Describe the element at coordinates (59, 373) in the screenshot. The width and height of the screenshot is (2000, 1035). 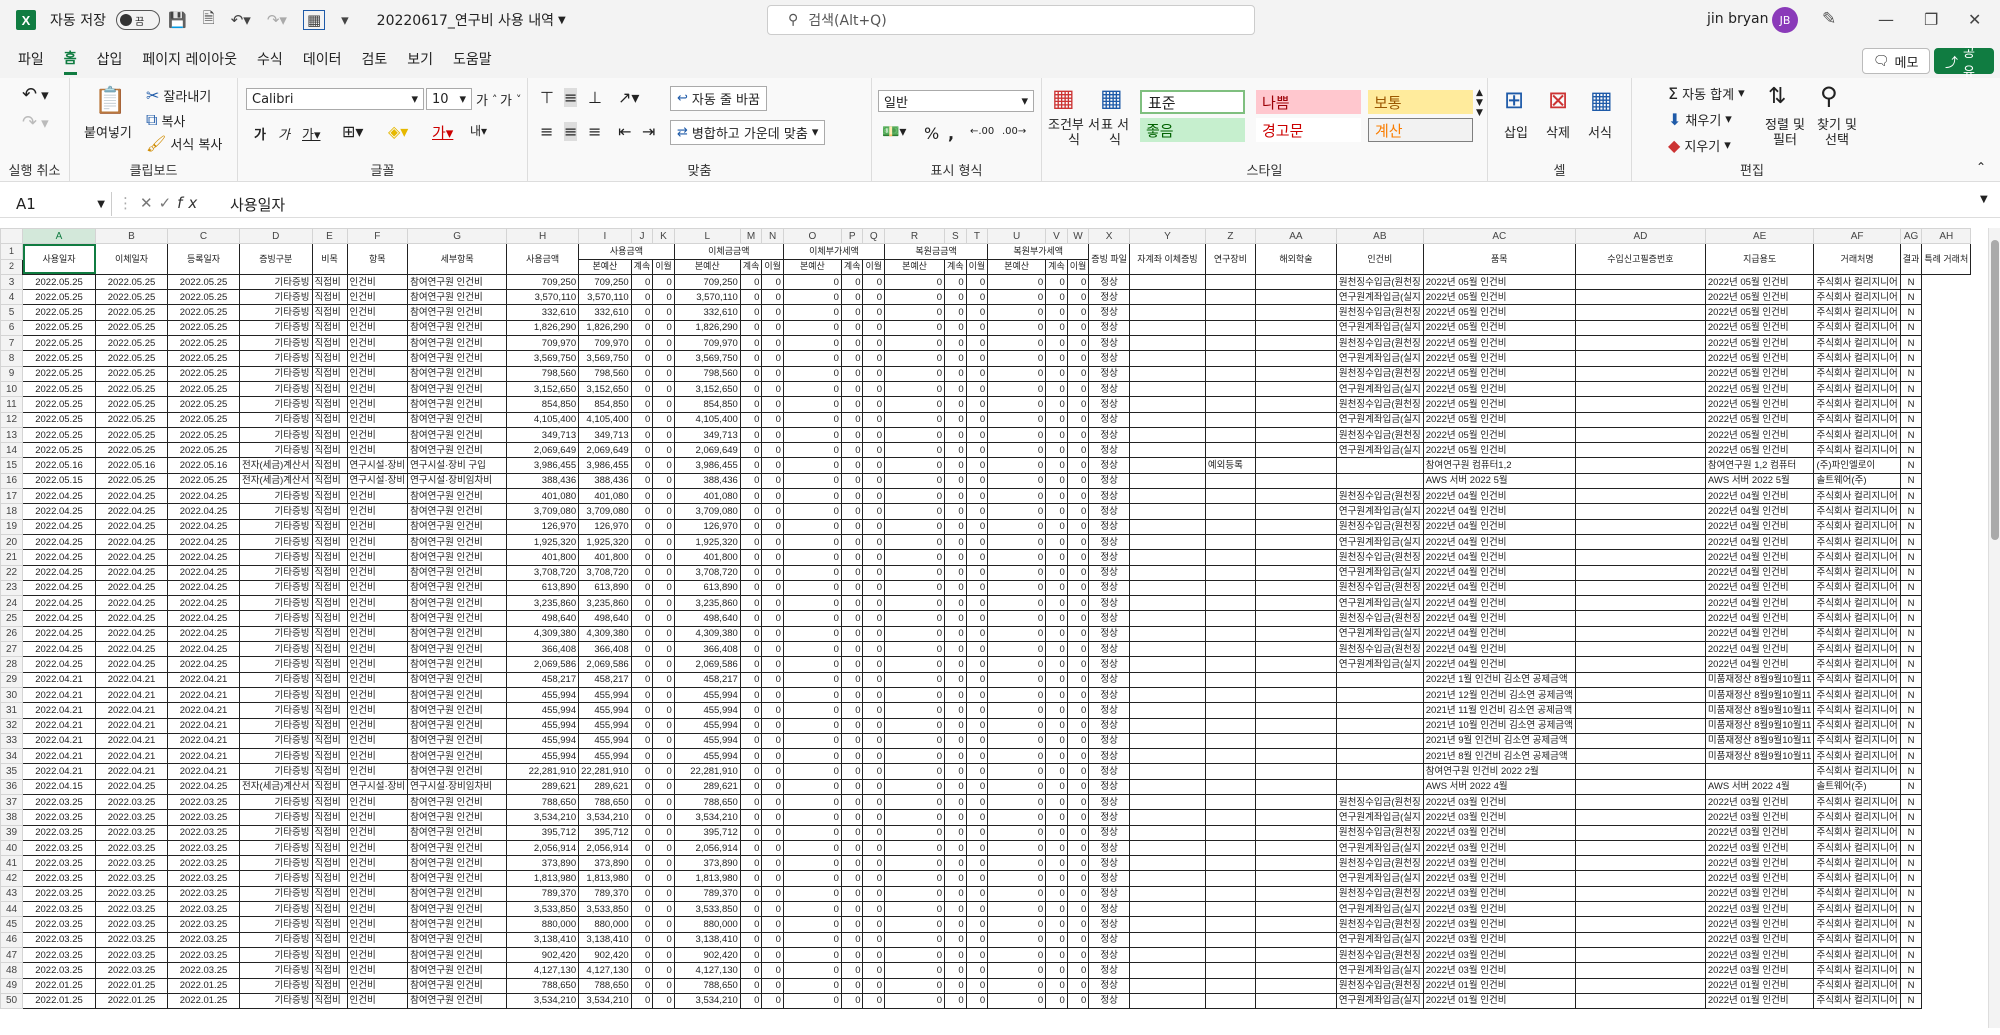
I see `table-cell: 2022.05.25` at that location.